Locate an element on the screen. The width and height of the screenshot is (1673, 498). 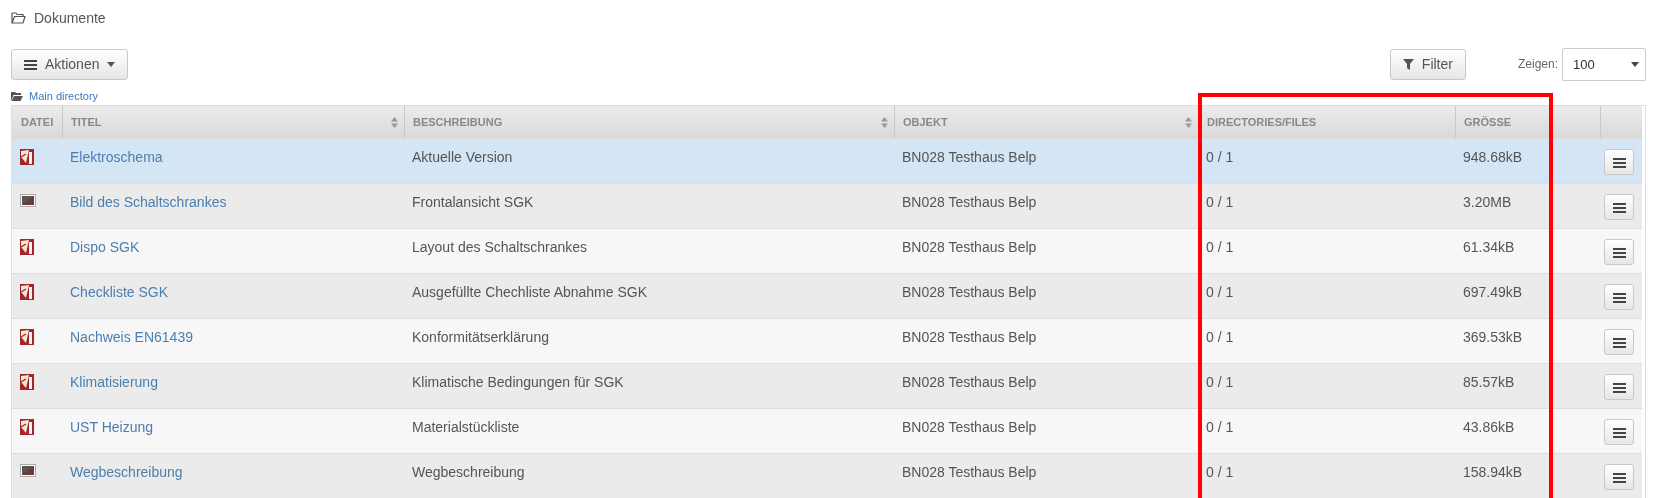
table-cell: 3.20MB is located at coordinates (1487, 202).